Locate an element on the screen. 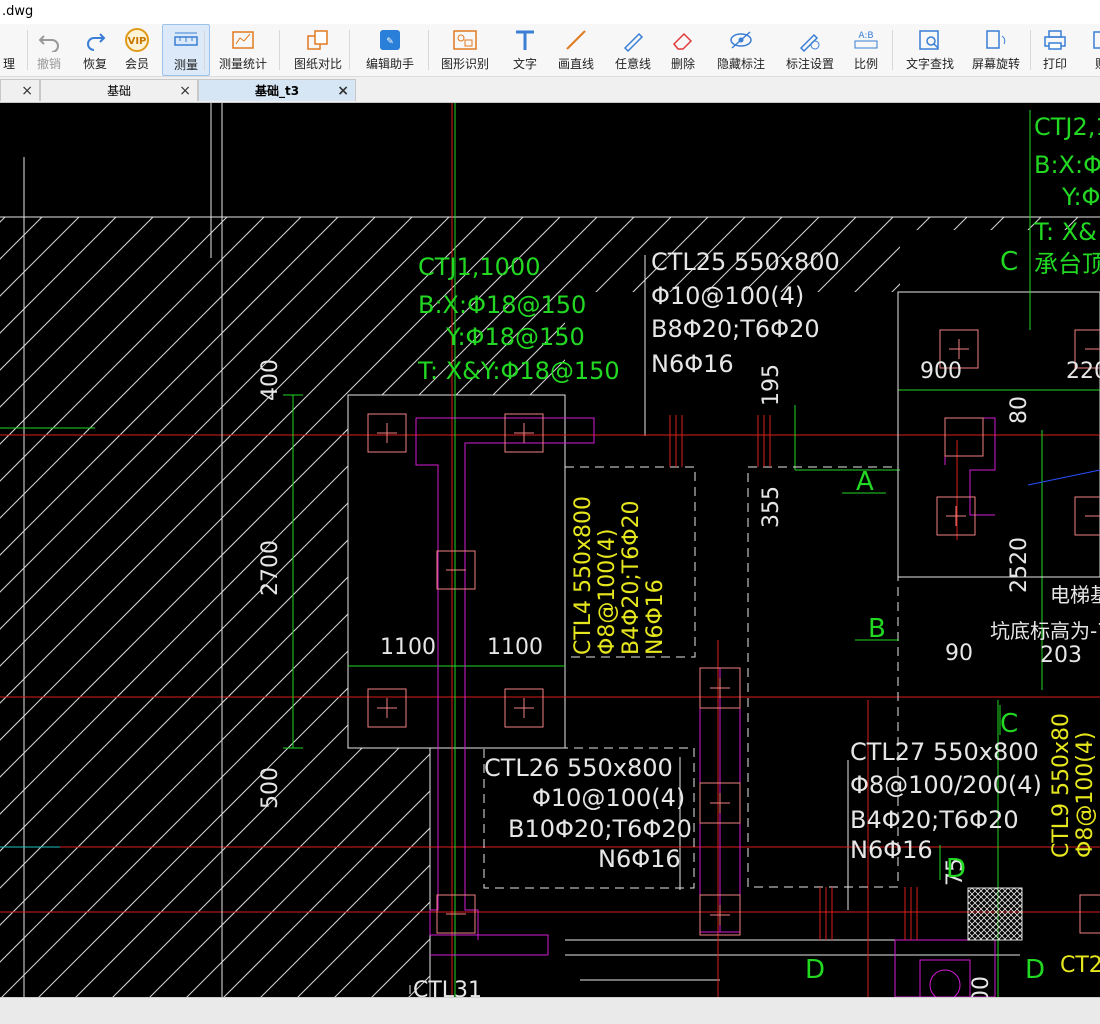 The height and width of the screenshot is (1024, 1100). tab-jichu: 基础 × is located at coordinates (119, 90).